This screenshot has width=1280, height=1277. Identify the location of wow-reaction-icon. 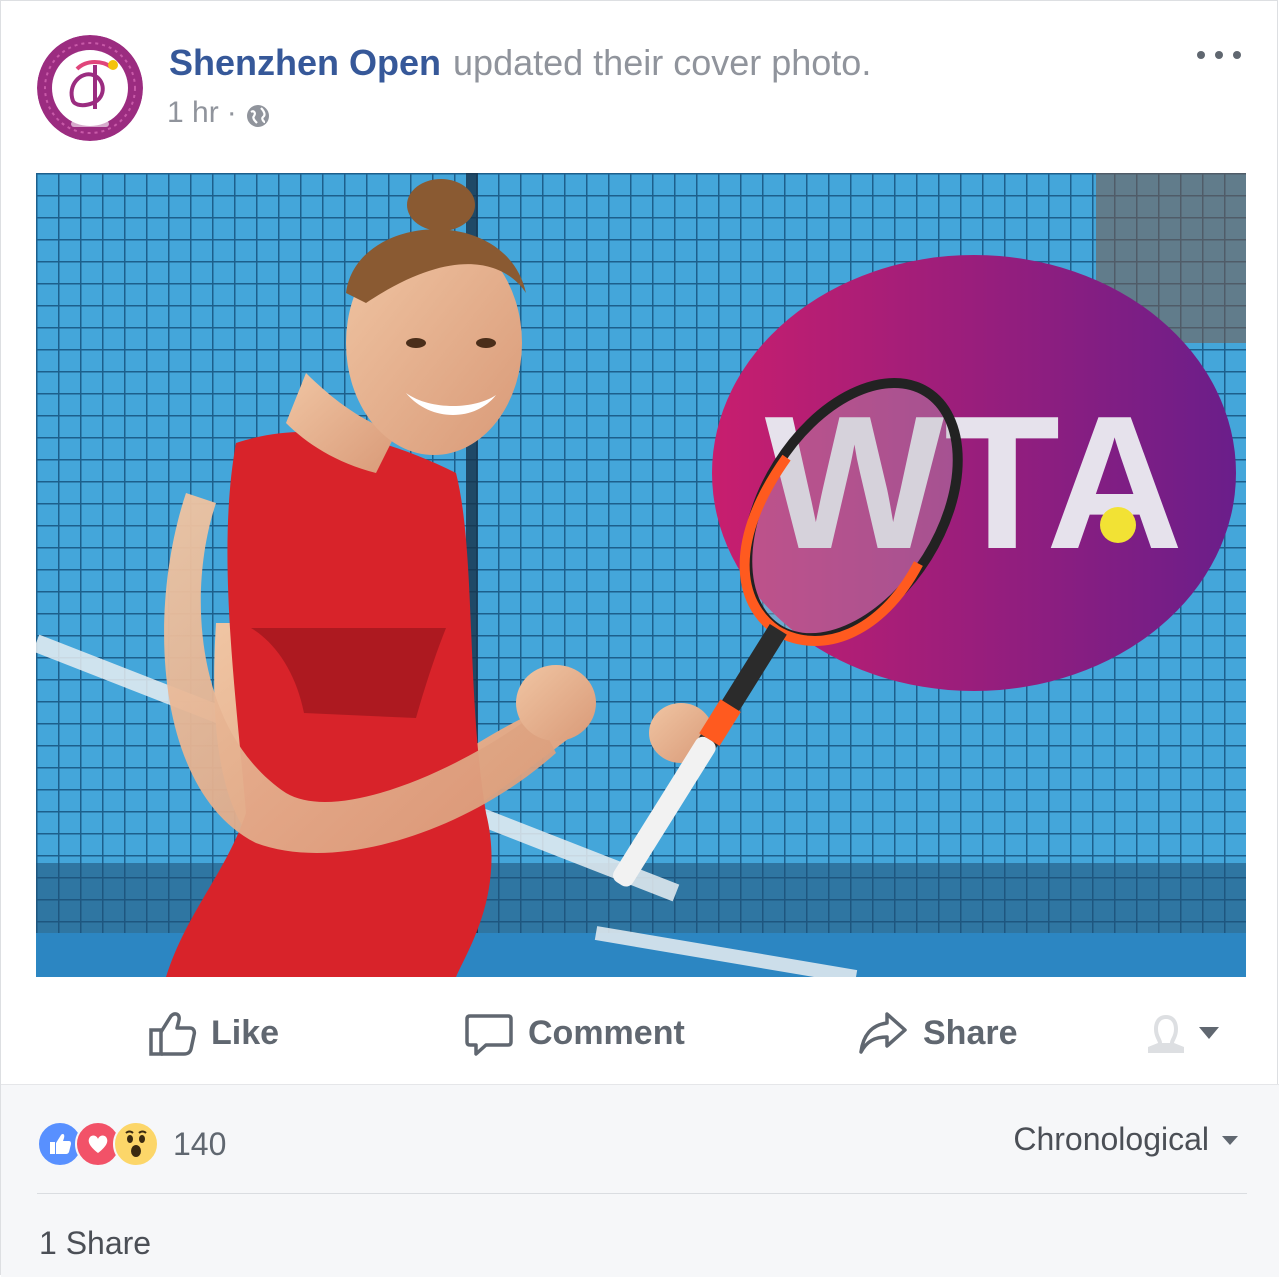
(136, 1144).